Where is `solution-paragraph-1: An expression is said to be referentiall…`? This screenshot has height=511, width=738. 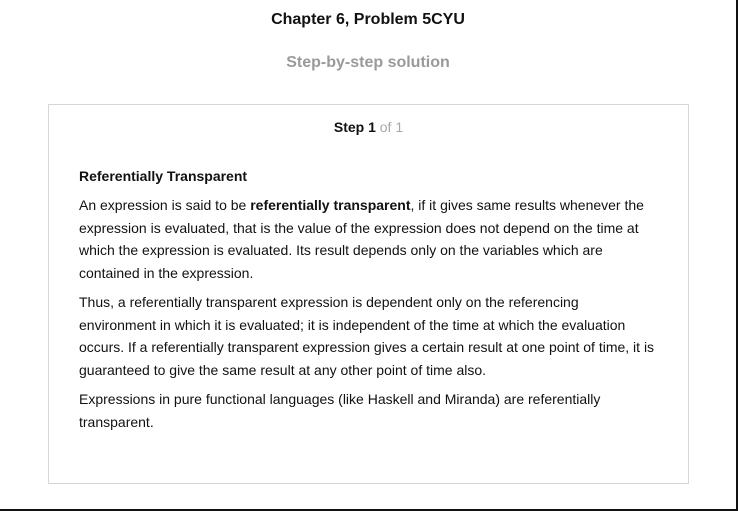
solution-paragraph-1: An expression is said to be referentiall… is located at coordinates (369, 239).